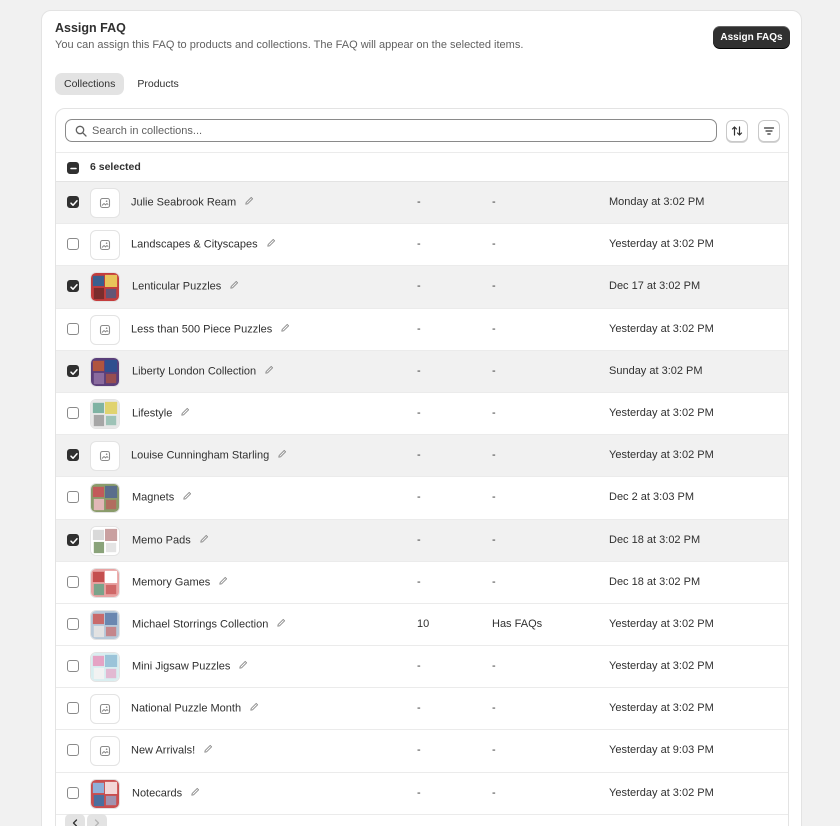  What do you see at coordinates (656, 370) in the screenshot?
I see `updated-date: Sunday at 3:02 PM` at bounding box center [656, 370].